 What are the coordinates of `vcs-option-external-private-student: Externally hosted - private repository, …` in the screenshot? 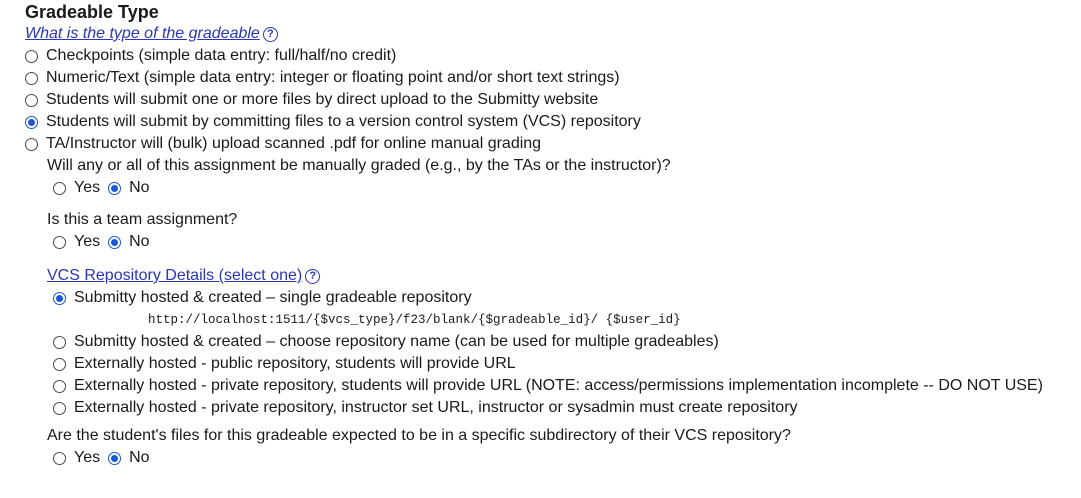 It's located at (564, 386).